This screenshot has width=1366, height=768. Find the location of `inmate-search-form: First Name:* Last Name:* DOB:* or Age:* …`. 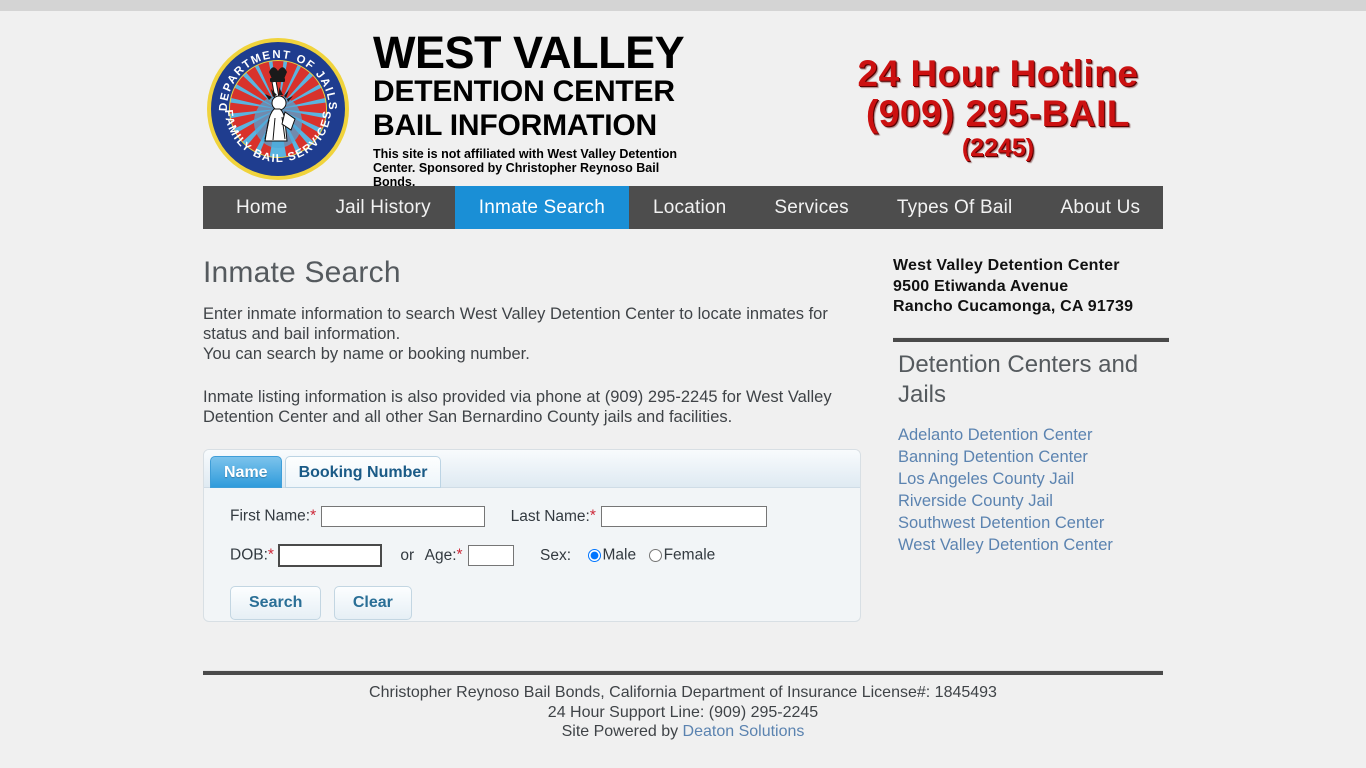

inmate-search-form: First Name:* Last Name:* DOB:* or Age:* … is located at coordinates (532, 554).